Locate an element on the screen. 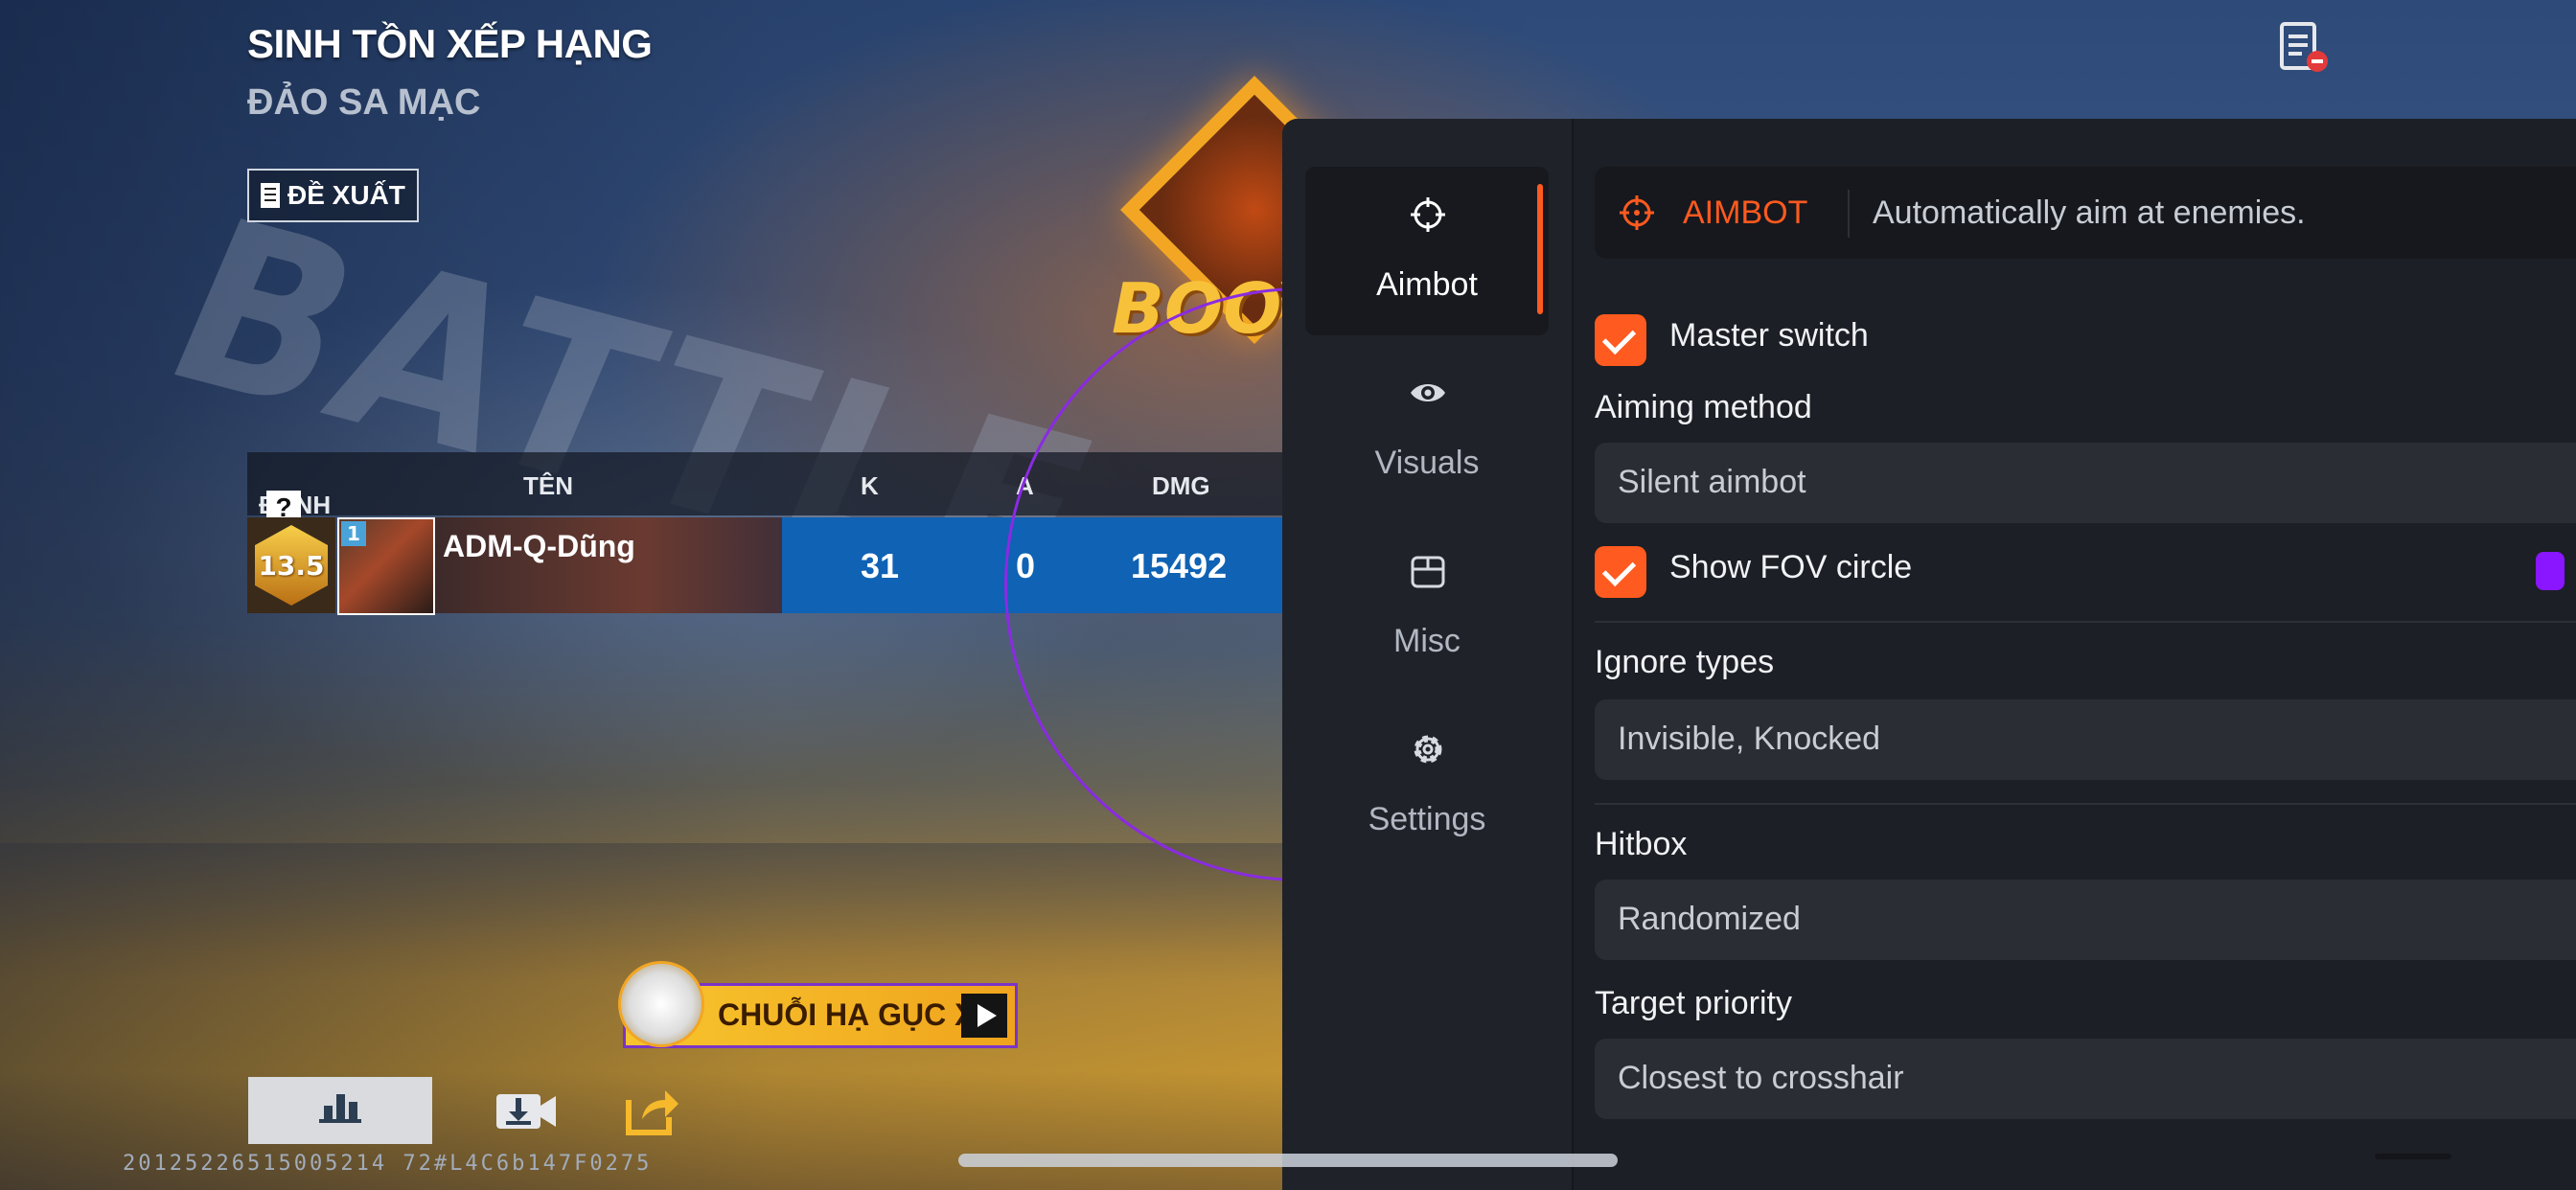 This screenshot has width=2576, height=1190. download-video-icon is located at coordinates (526, 1111).